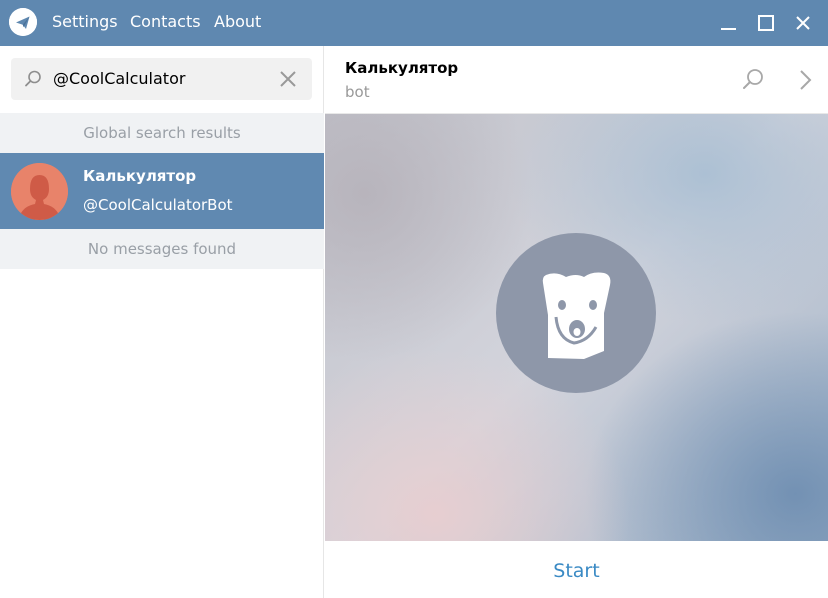 The width and height of the screenshot is (828, 598). Describe the element at coordinates (576, 315) in the screenshot. I see `dog-face-icon` at that location.